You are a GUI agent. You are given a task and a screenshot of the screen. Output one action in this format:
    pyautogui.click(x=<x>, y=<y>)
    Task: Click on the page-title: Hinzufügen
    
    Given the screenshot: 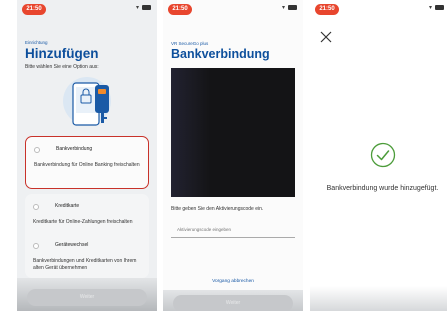 What is the action you would take?
    pyautogui.click(x=62, y=53)
    